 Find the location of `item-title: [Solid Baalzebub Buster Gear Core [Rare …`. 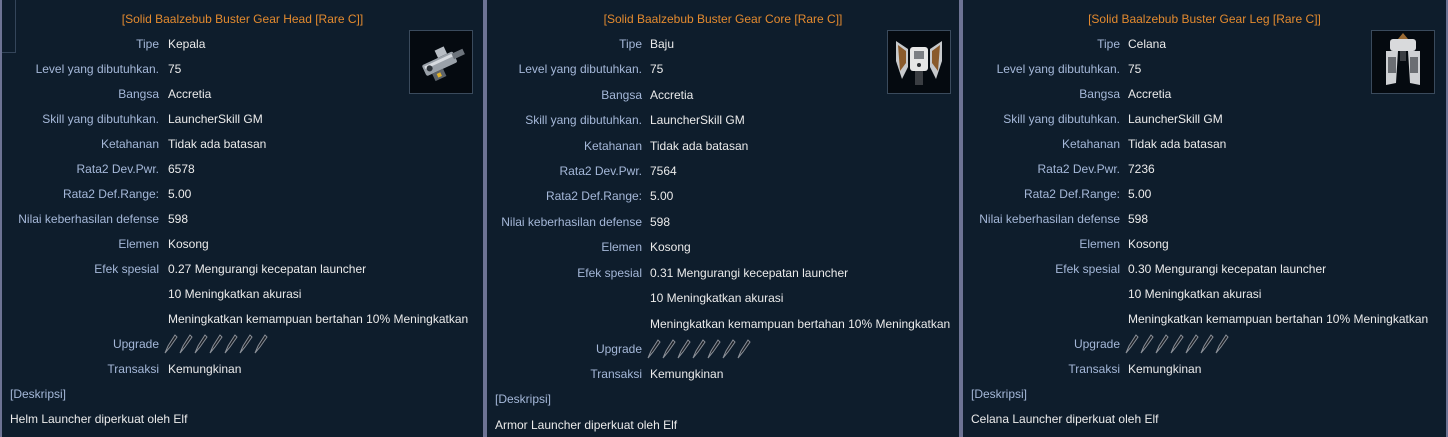

item-title: [Solid Baalzebub Buster Gear Core [Rare … is located at coordinates (723, 19).